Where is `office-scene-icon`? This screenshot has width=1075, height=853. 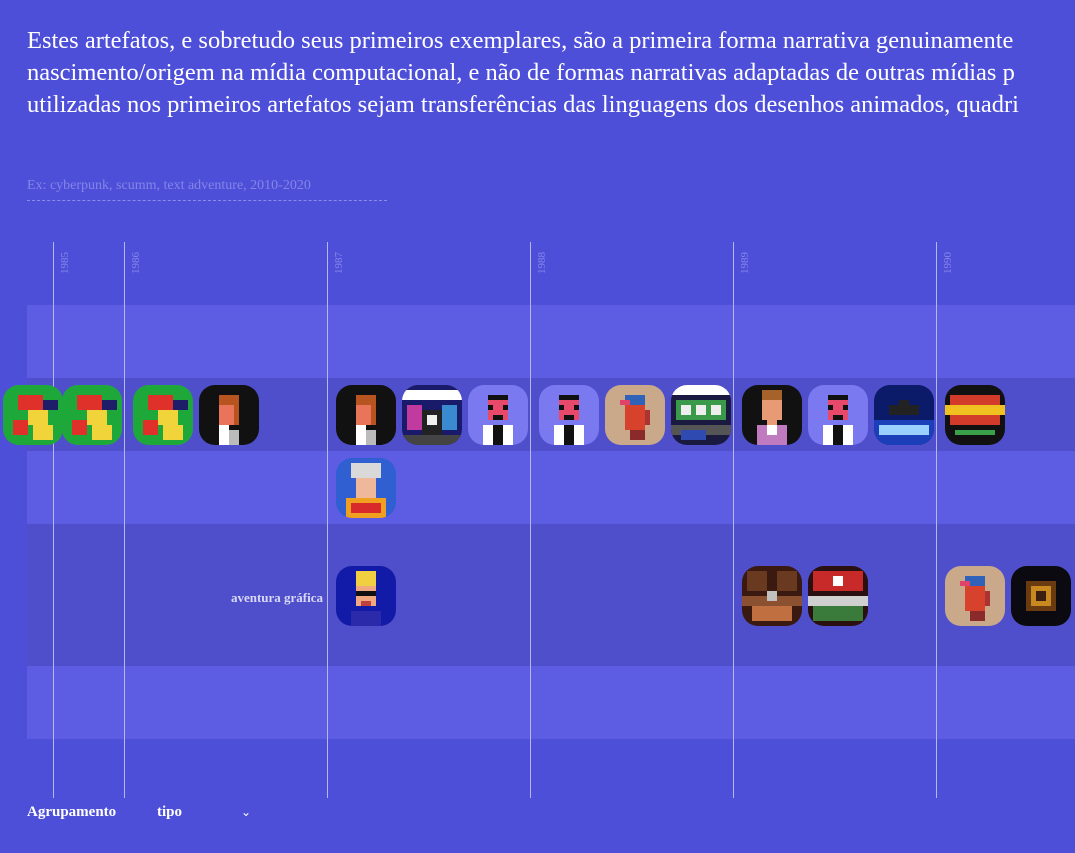 office-scene-icon is located at coordinates (772, 596).